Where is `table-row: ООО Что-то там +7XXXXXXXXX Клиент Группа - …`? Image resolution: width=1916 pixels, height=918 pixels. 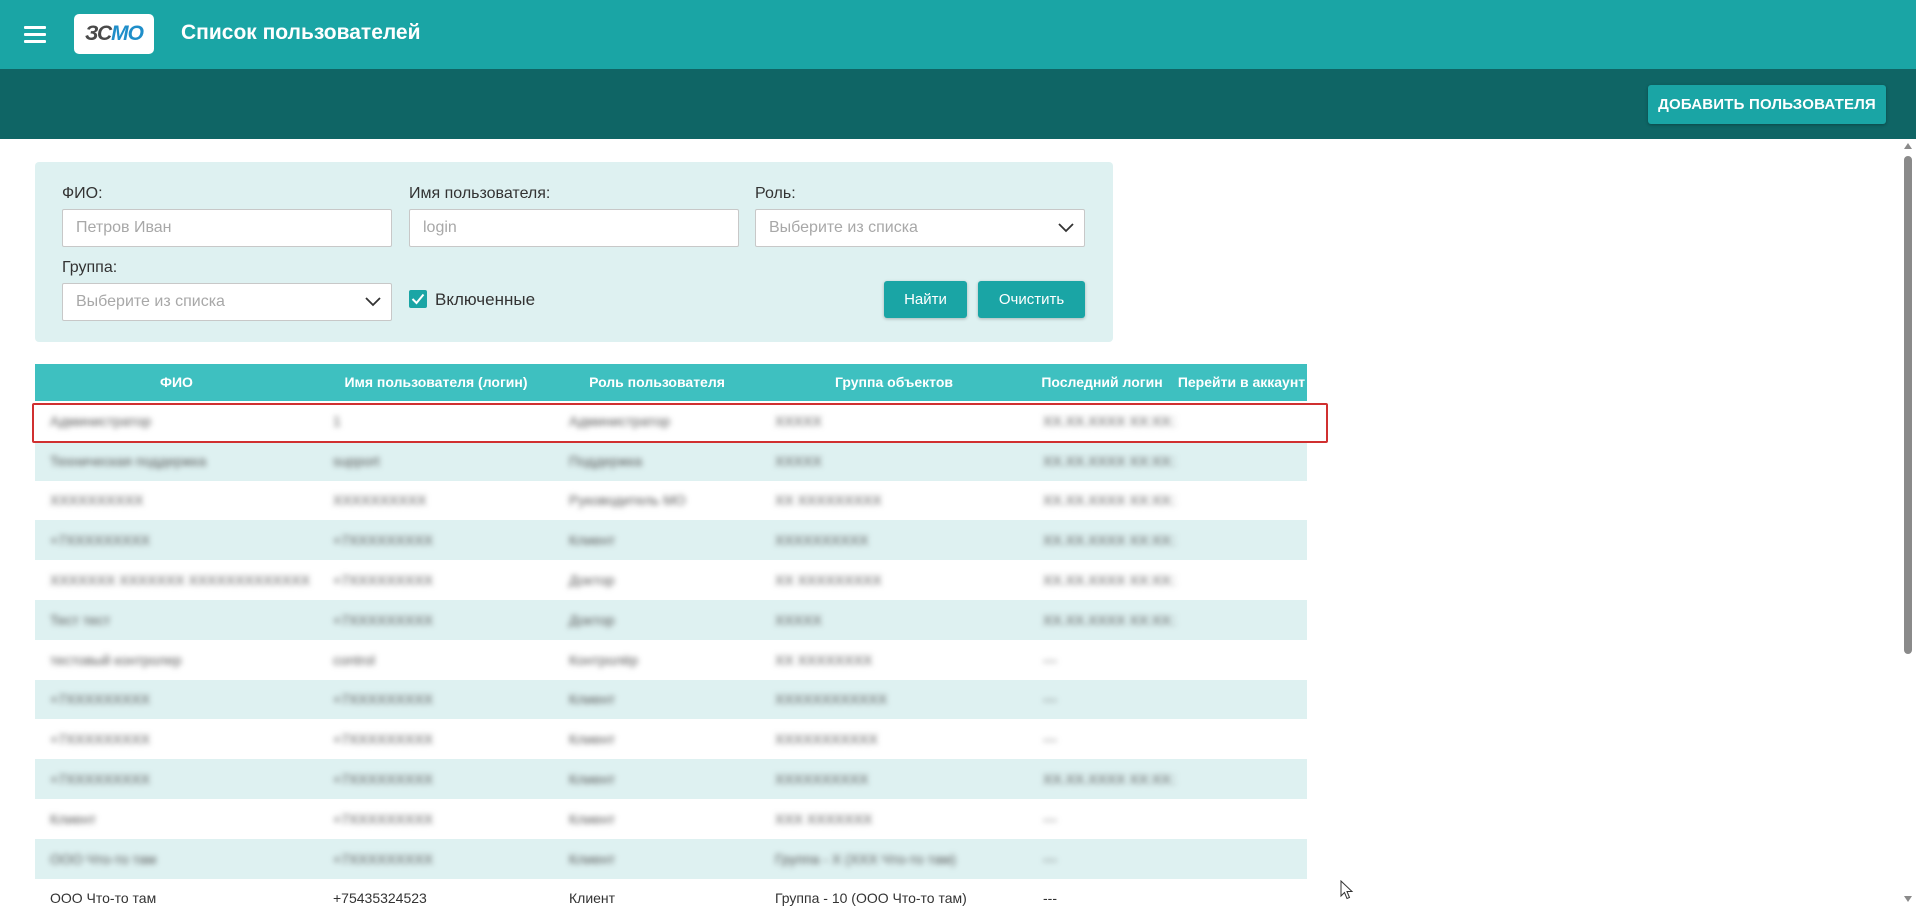
table-row: ООО Что-то там +7XXXXXXXXX Клиент Группа - … is located at coordinates (671, 858).